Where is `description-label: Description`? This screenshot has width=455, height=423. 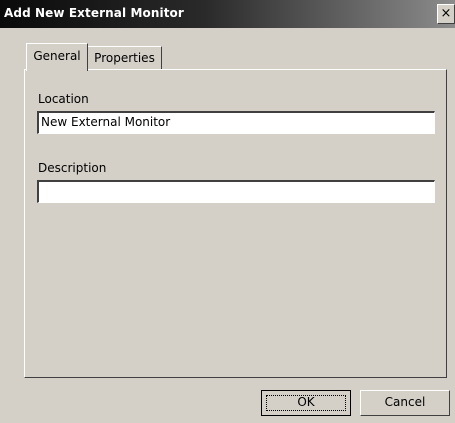 description-label: Description is located at coordinates (72, 168).